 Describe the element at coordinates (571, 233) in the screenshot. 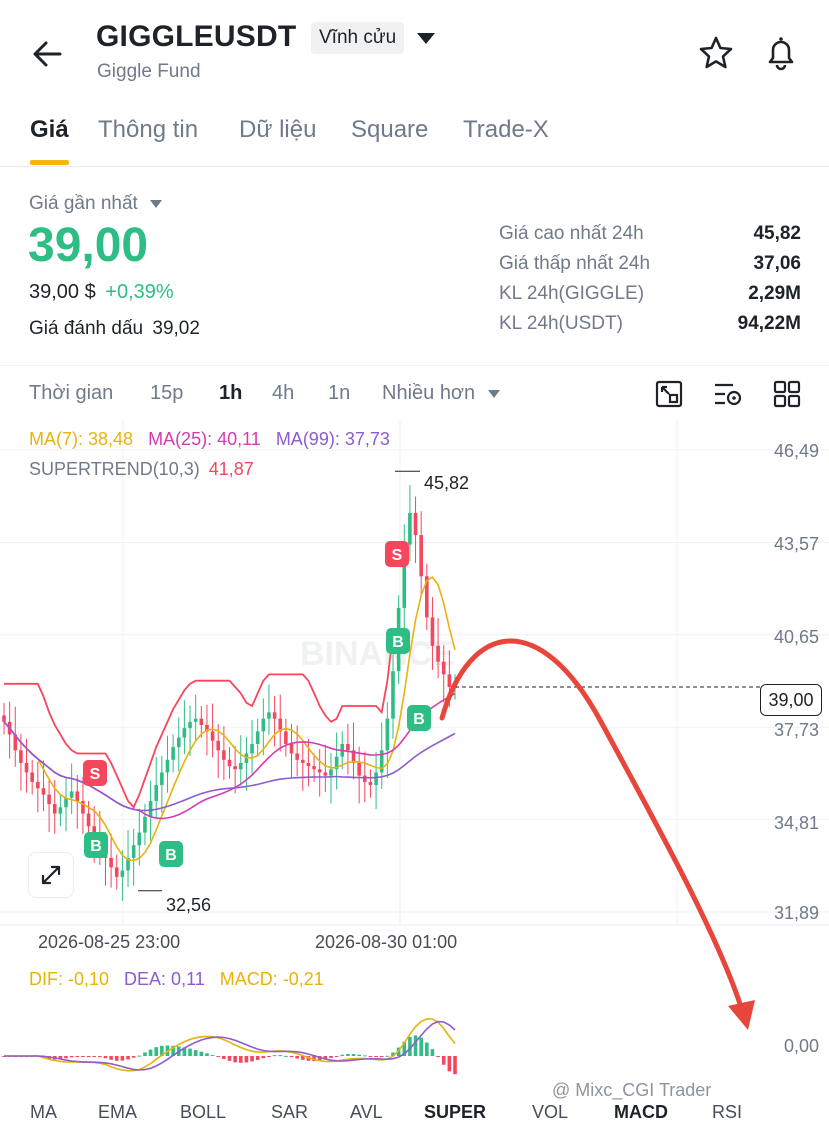

I see `stat-label: Giá cao nhất 24h` at that location.